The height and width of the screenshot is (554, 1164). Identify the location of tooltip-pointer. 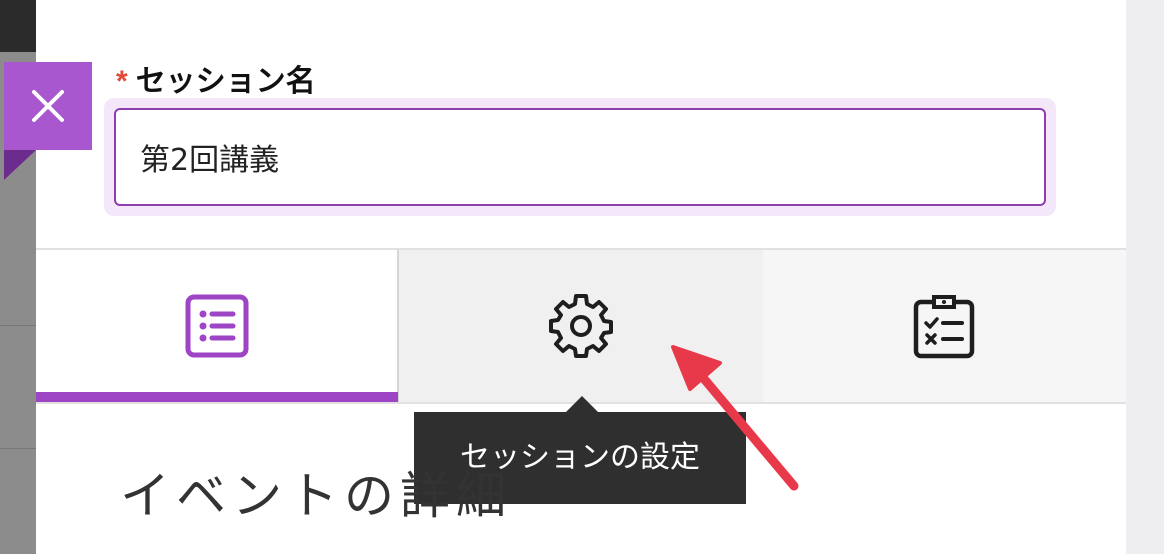
(582, 404).